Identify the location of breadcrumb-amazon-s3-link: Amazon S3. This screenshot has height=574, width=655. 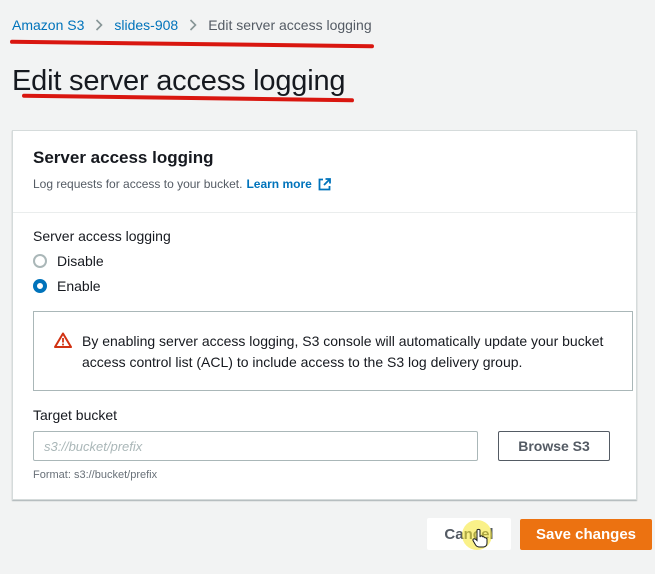
(48, 25).